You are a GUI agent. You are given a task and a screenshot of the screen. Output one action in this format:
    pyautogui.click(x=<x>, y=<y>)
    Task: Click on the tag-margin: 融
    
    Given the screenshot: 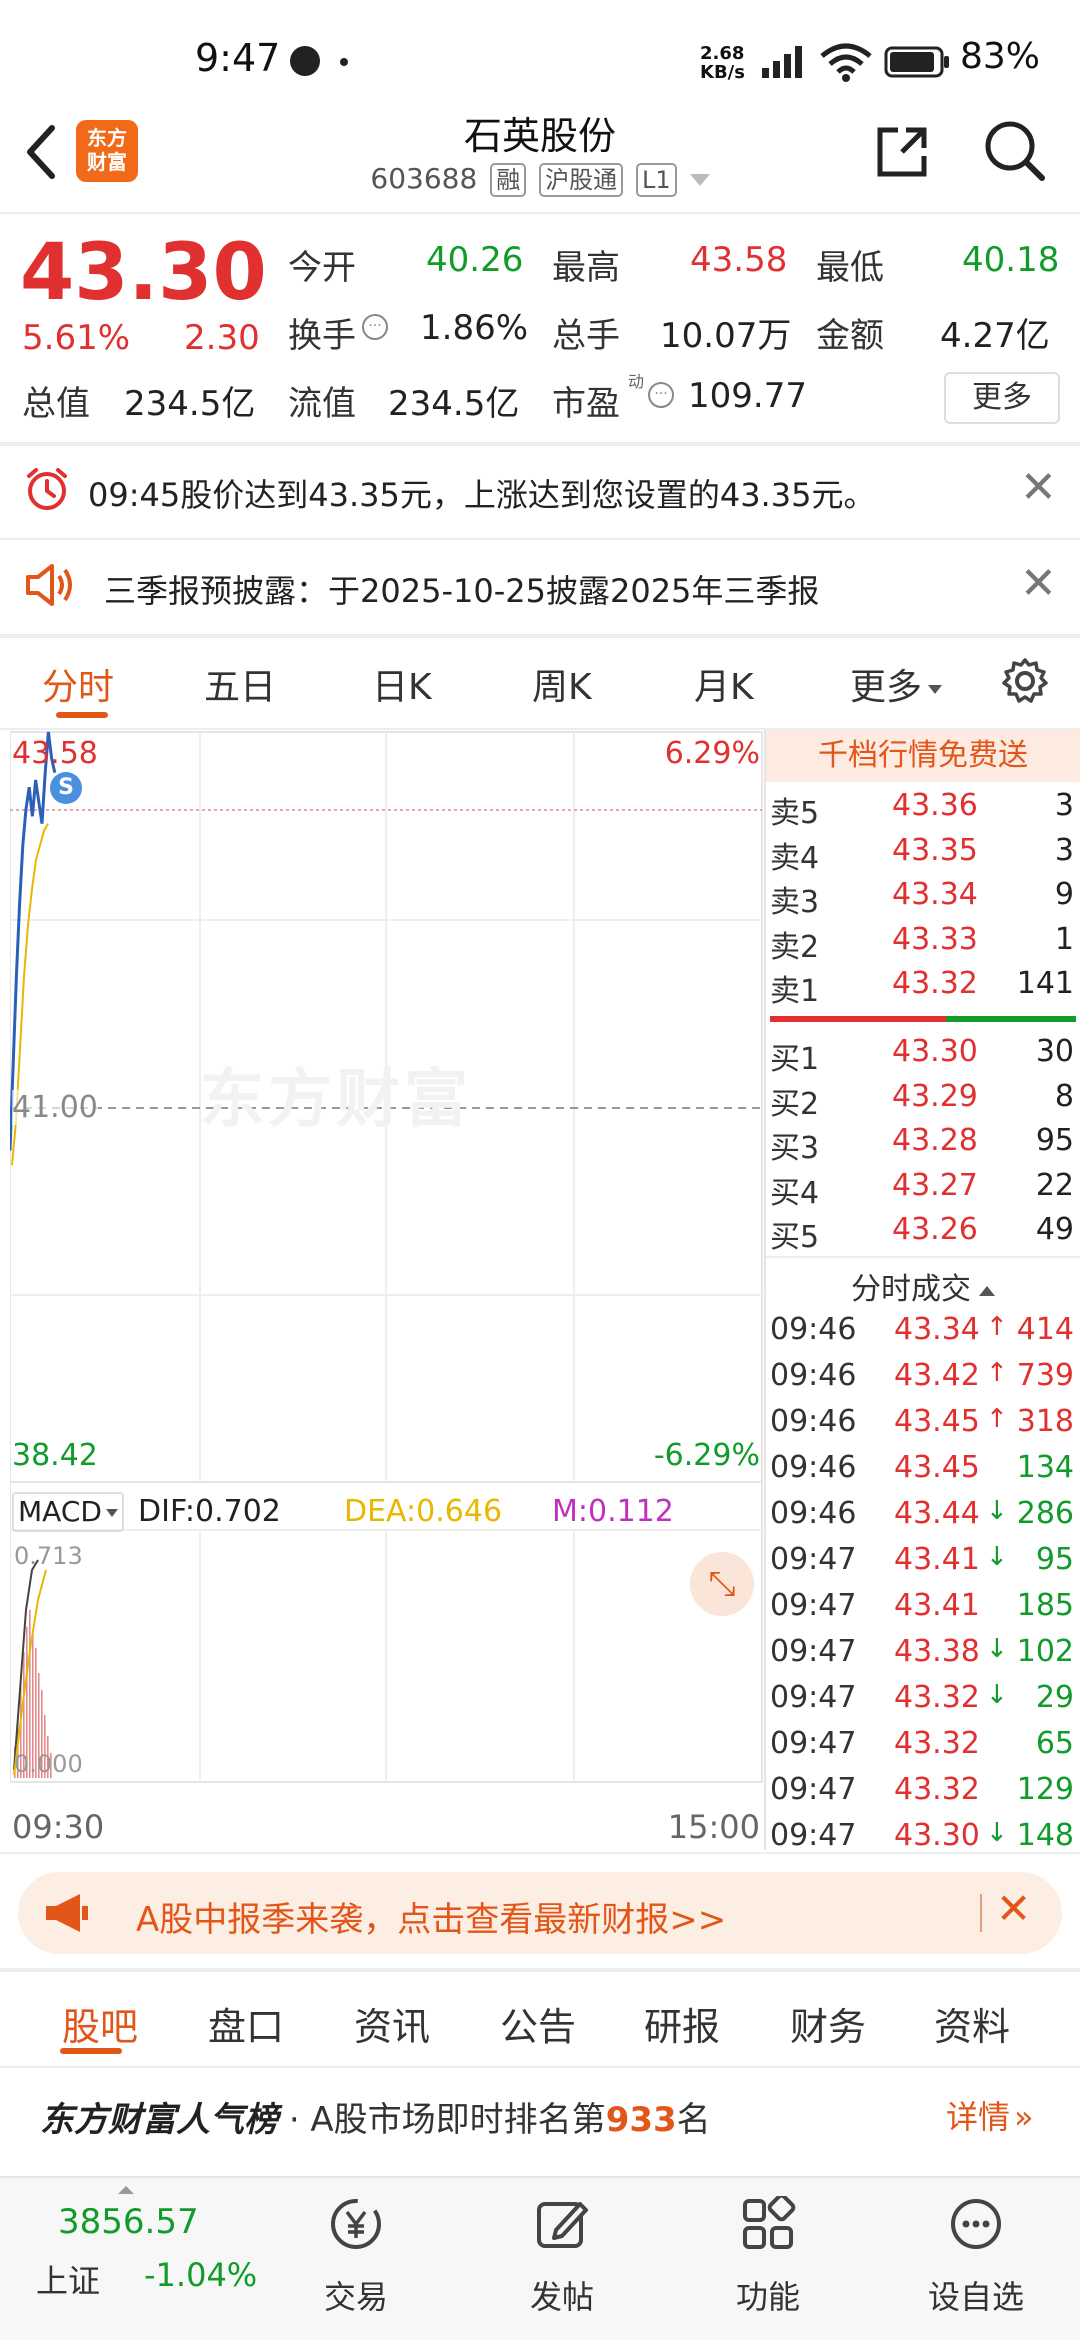 What is the action you would take?
    pyautogui.click(x=508, y=180)
    